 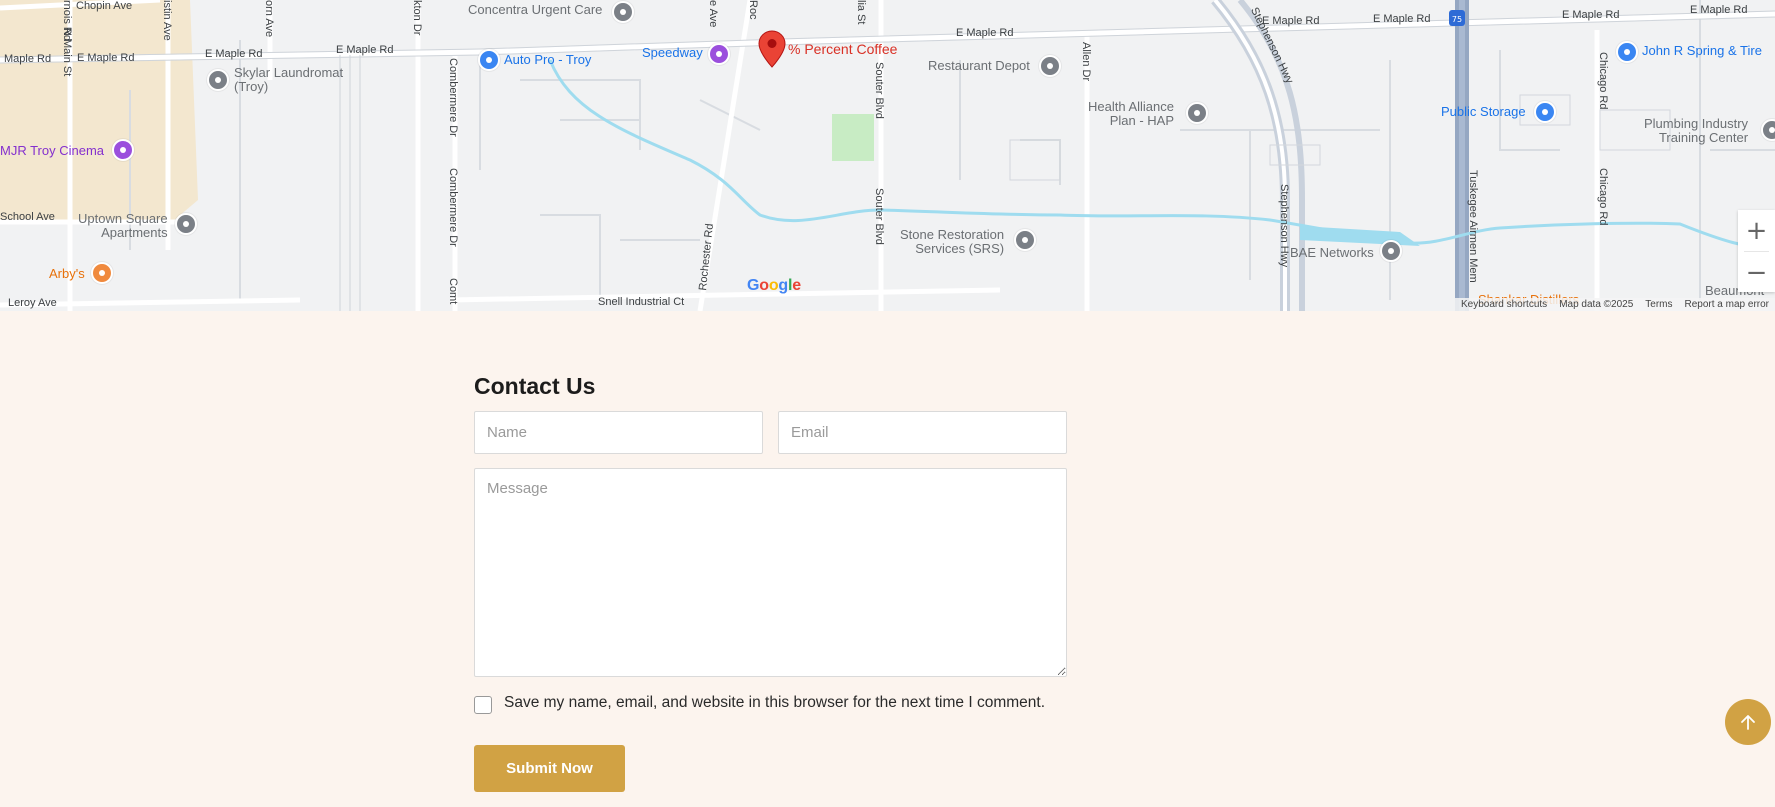 I want to click on road-label-e-maple-5: E Maple Rd, so click(x=1291, y=21).